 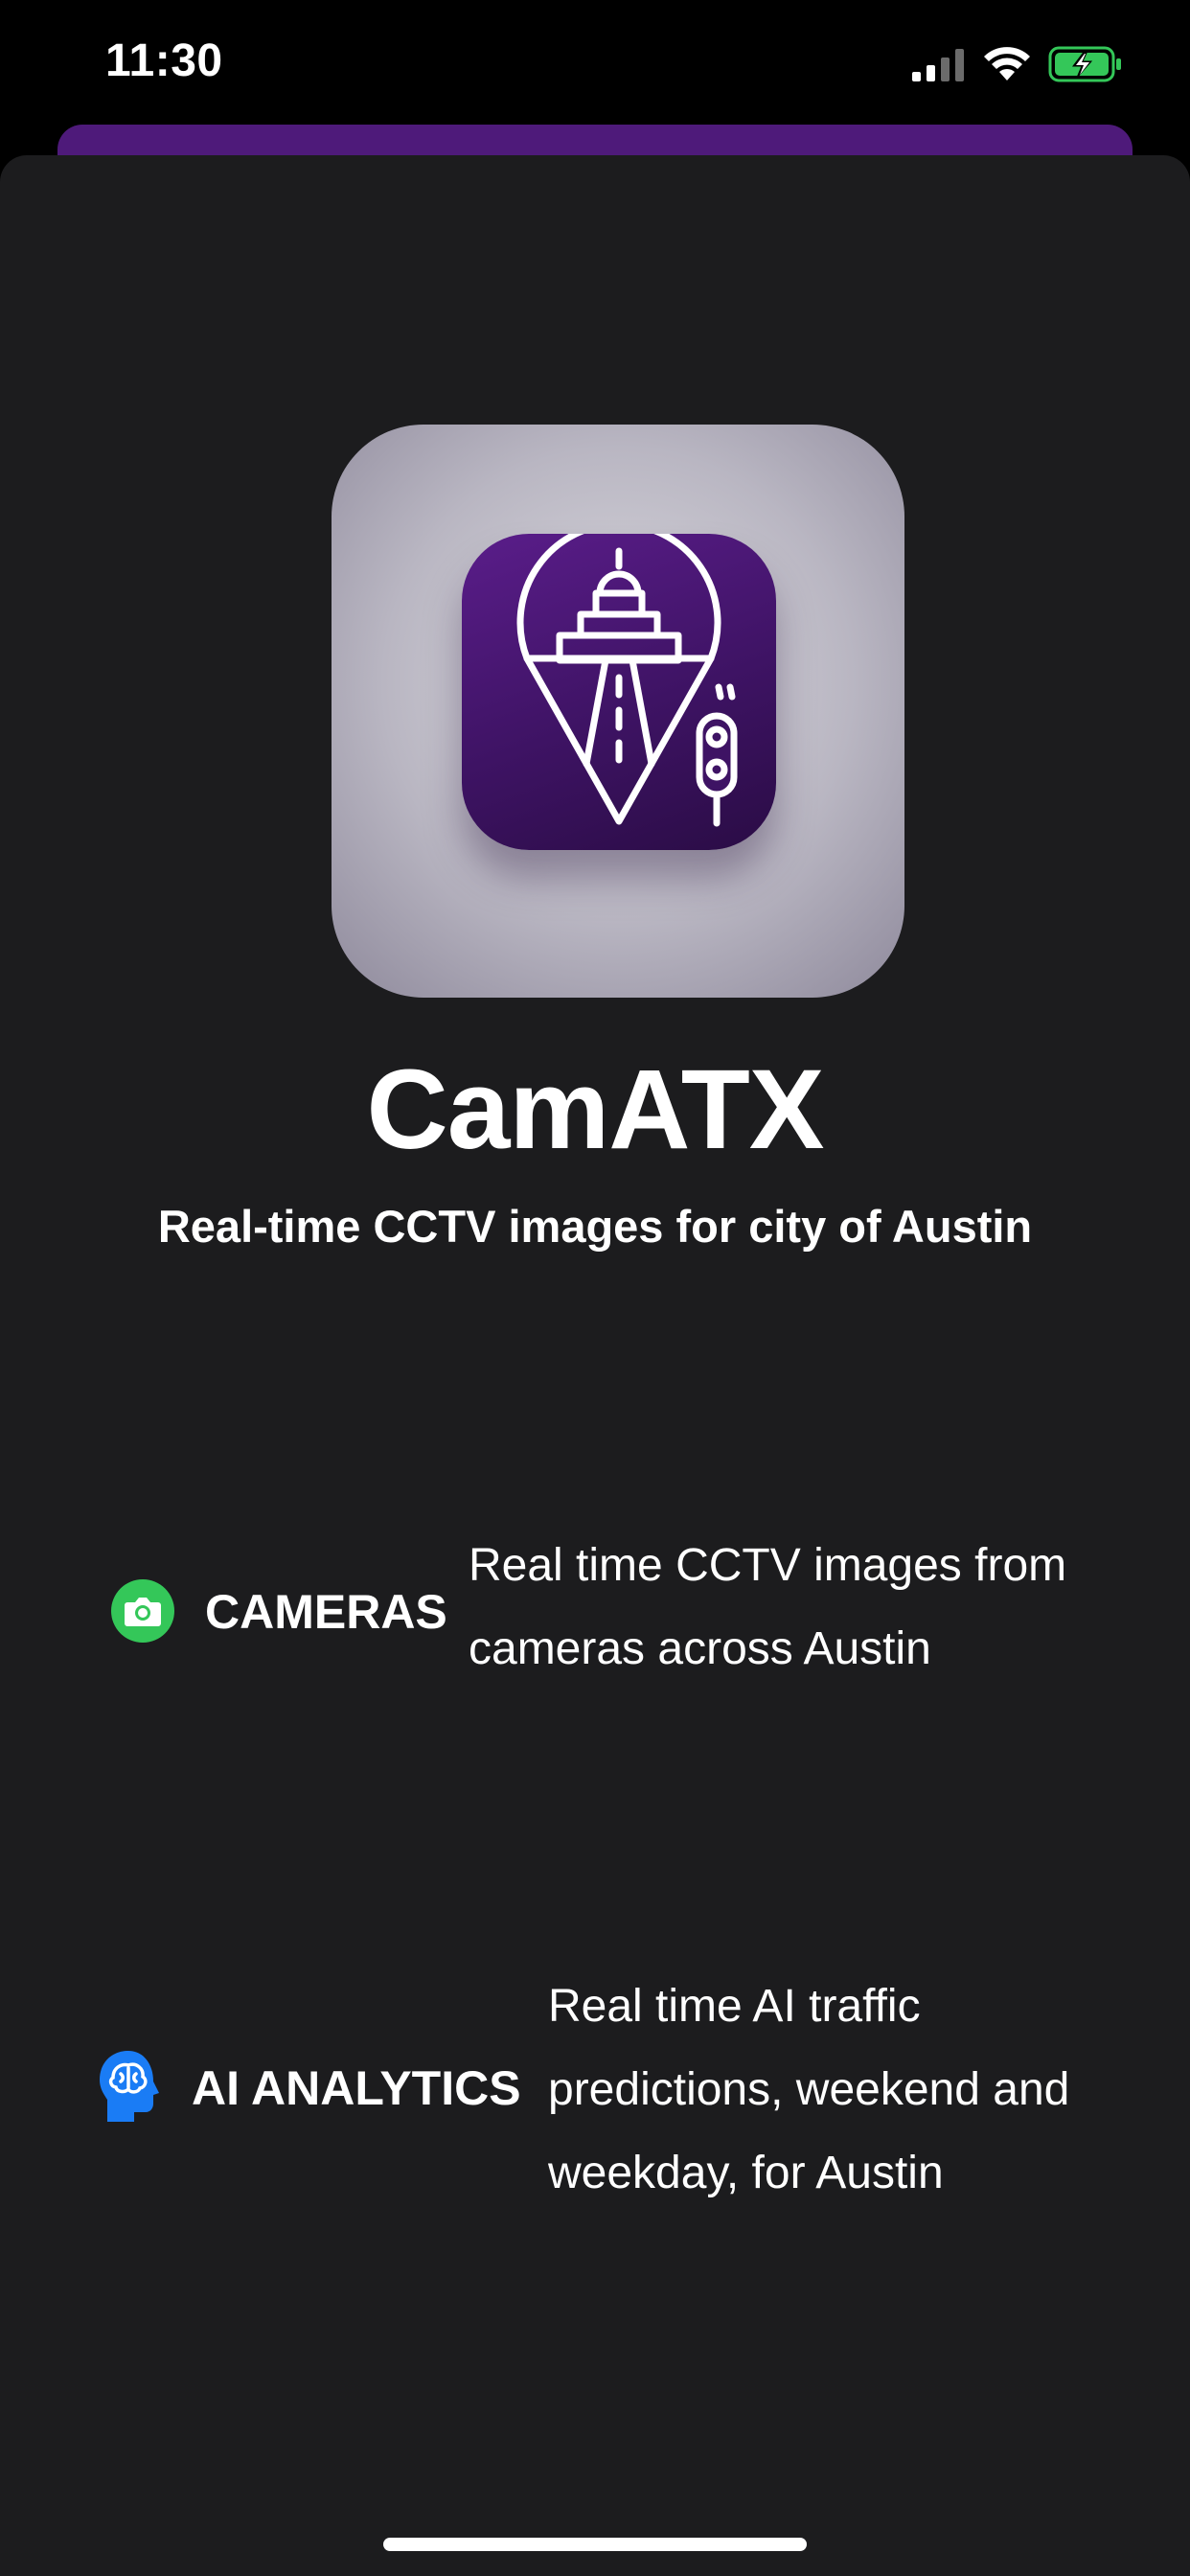 I want to click on status-time: 11:30, so click(x=164, y=60).